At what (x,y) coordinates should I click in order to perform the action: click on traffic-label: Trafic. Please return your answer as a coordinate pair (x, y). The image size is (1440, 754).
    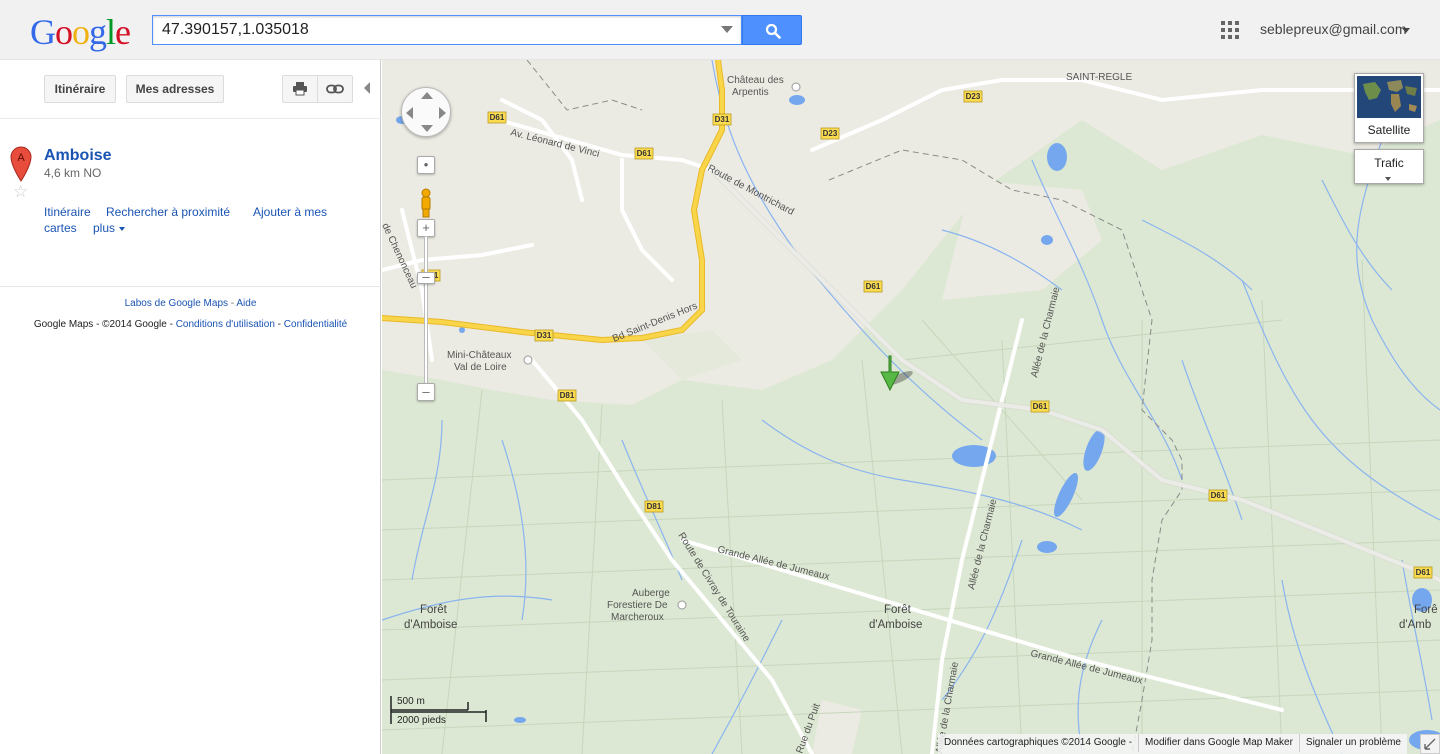
    Looking at the image, I should click on (1389, 163).